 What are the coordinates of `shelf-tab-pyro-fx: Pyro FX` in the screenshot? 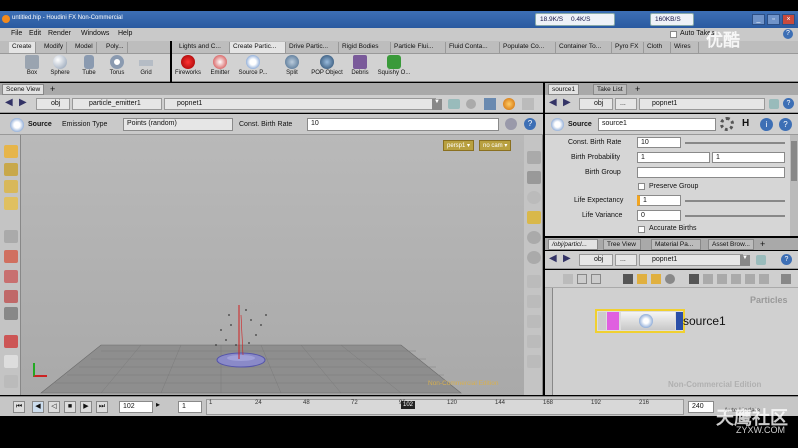 It's located at (628, 47).